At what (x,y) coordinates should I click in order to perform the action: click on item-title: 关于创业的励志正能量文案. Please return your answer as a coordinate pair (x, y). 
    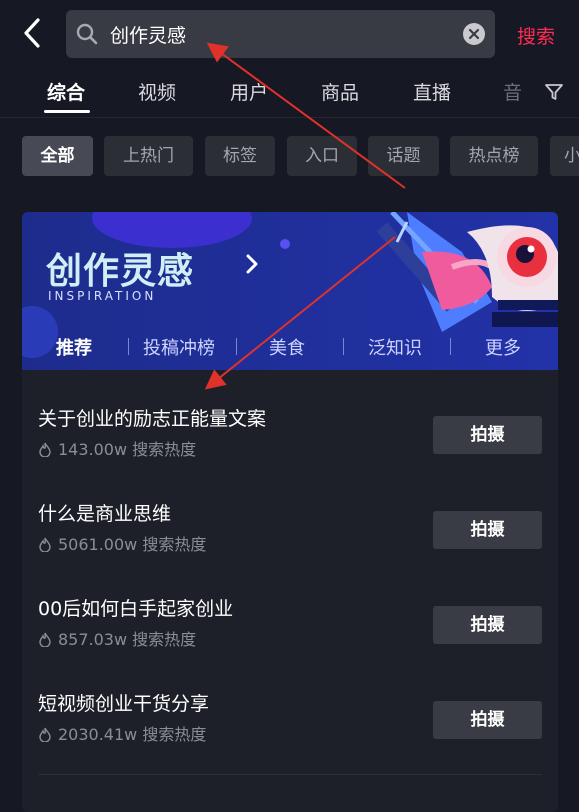
    Looking at the image, I should click on (152, 419).